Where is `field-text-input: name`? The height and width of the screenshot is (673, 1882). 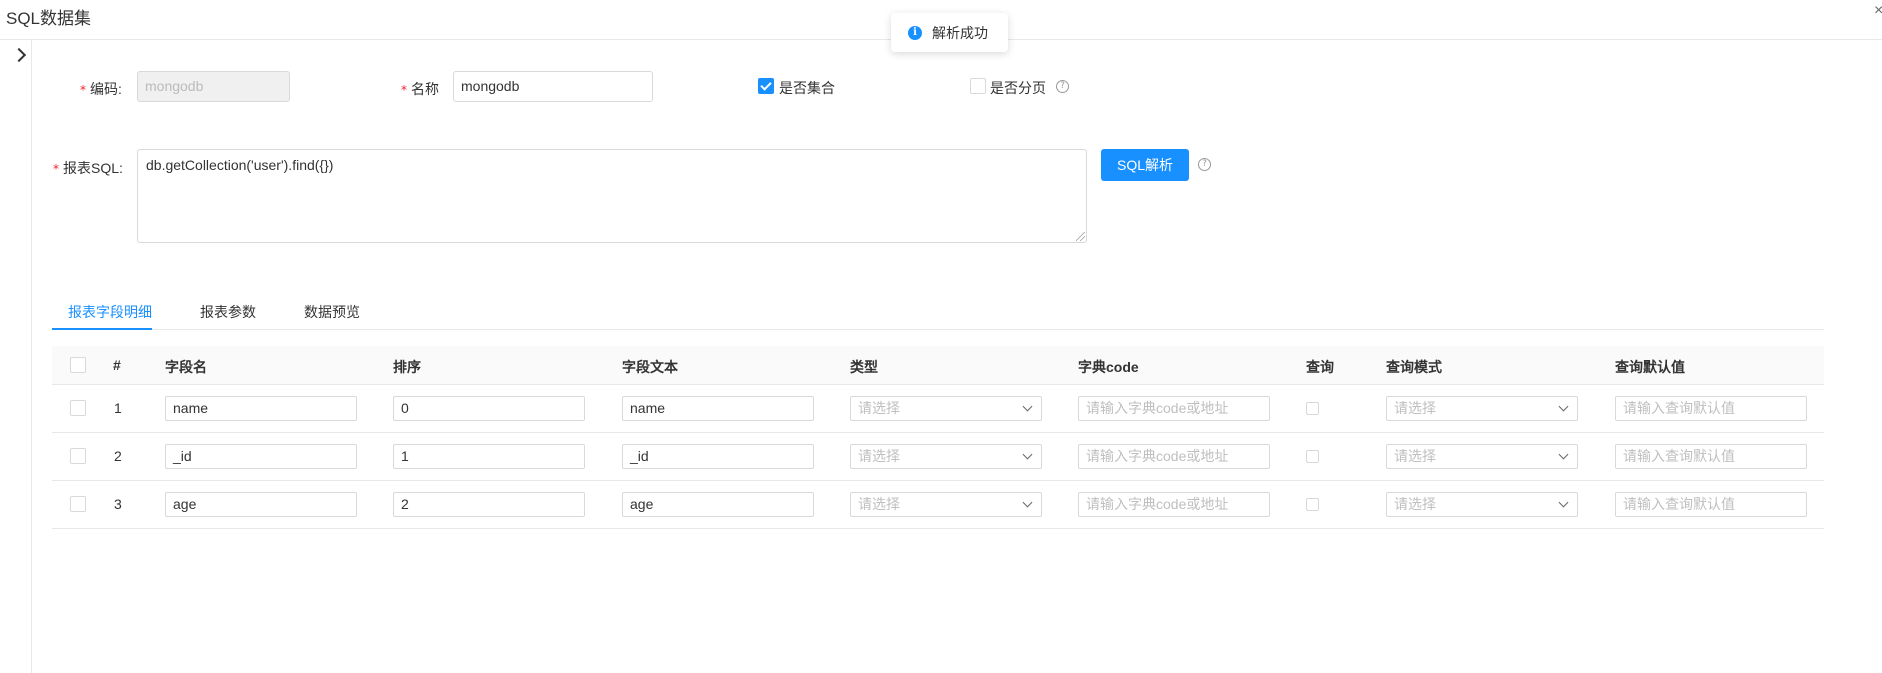
field-text-input: name is located at coordinates (718, 408).